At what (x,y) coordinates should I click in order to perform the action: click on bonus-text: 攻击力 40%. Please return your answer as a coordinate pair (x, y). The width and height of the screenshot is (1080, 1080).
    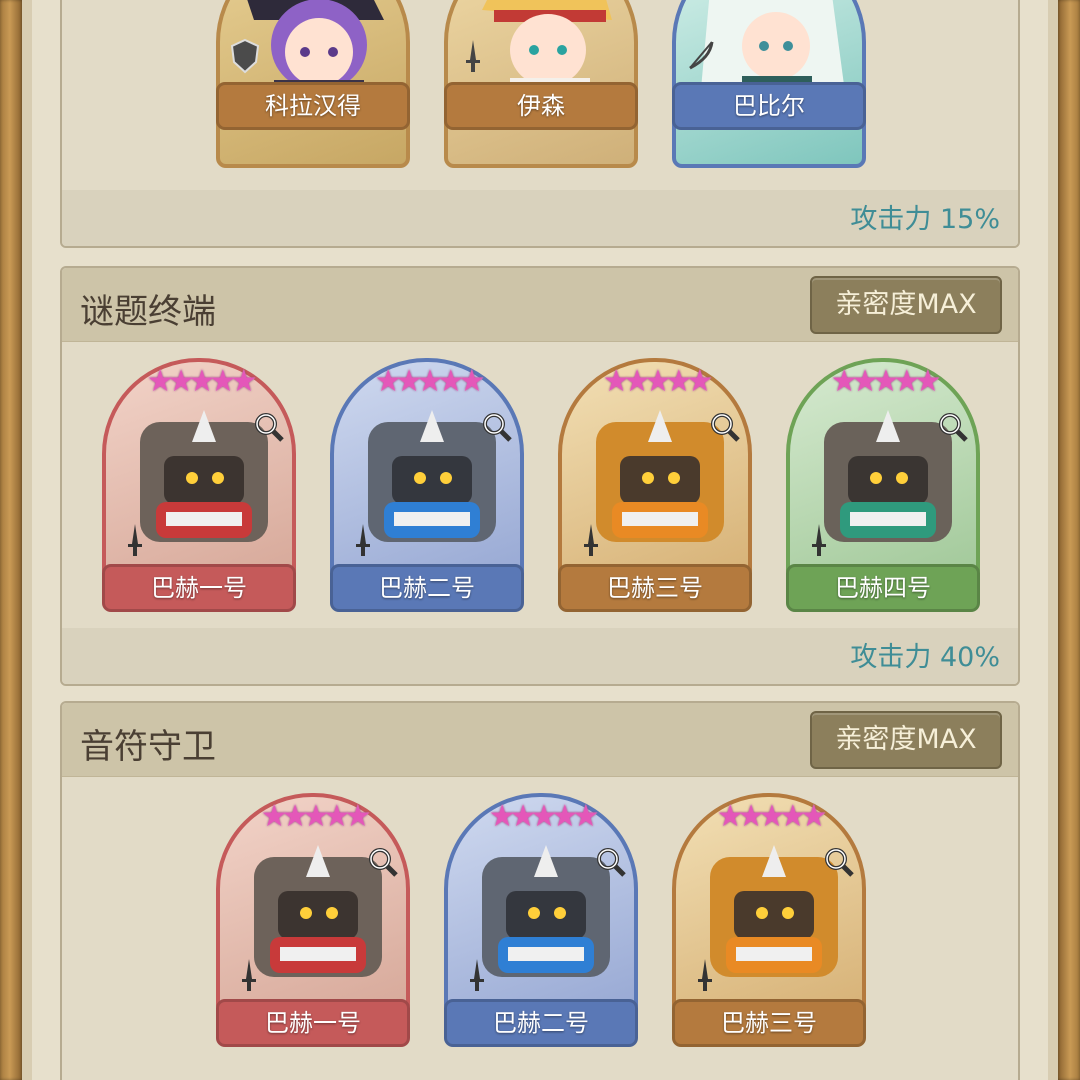
    Looking at the image, I should click on (925, 657).